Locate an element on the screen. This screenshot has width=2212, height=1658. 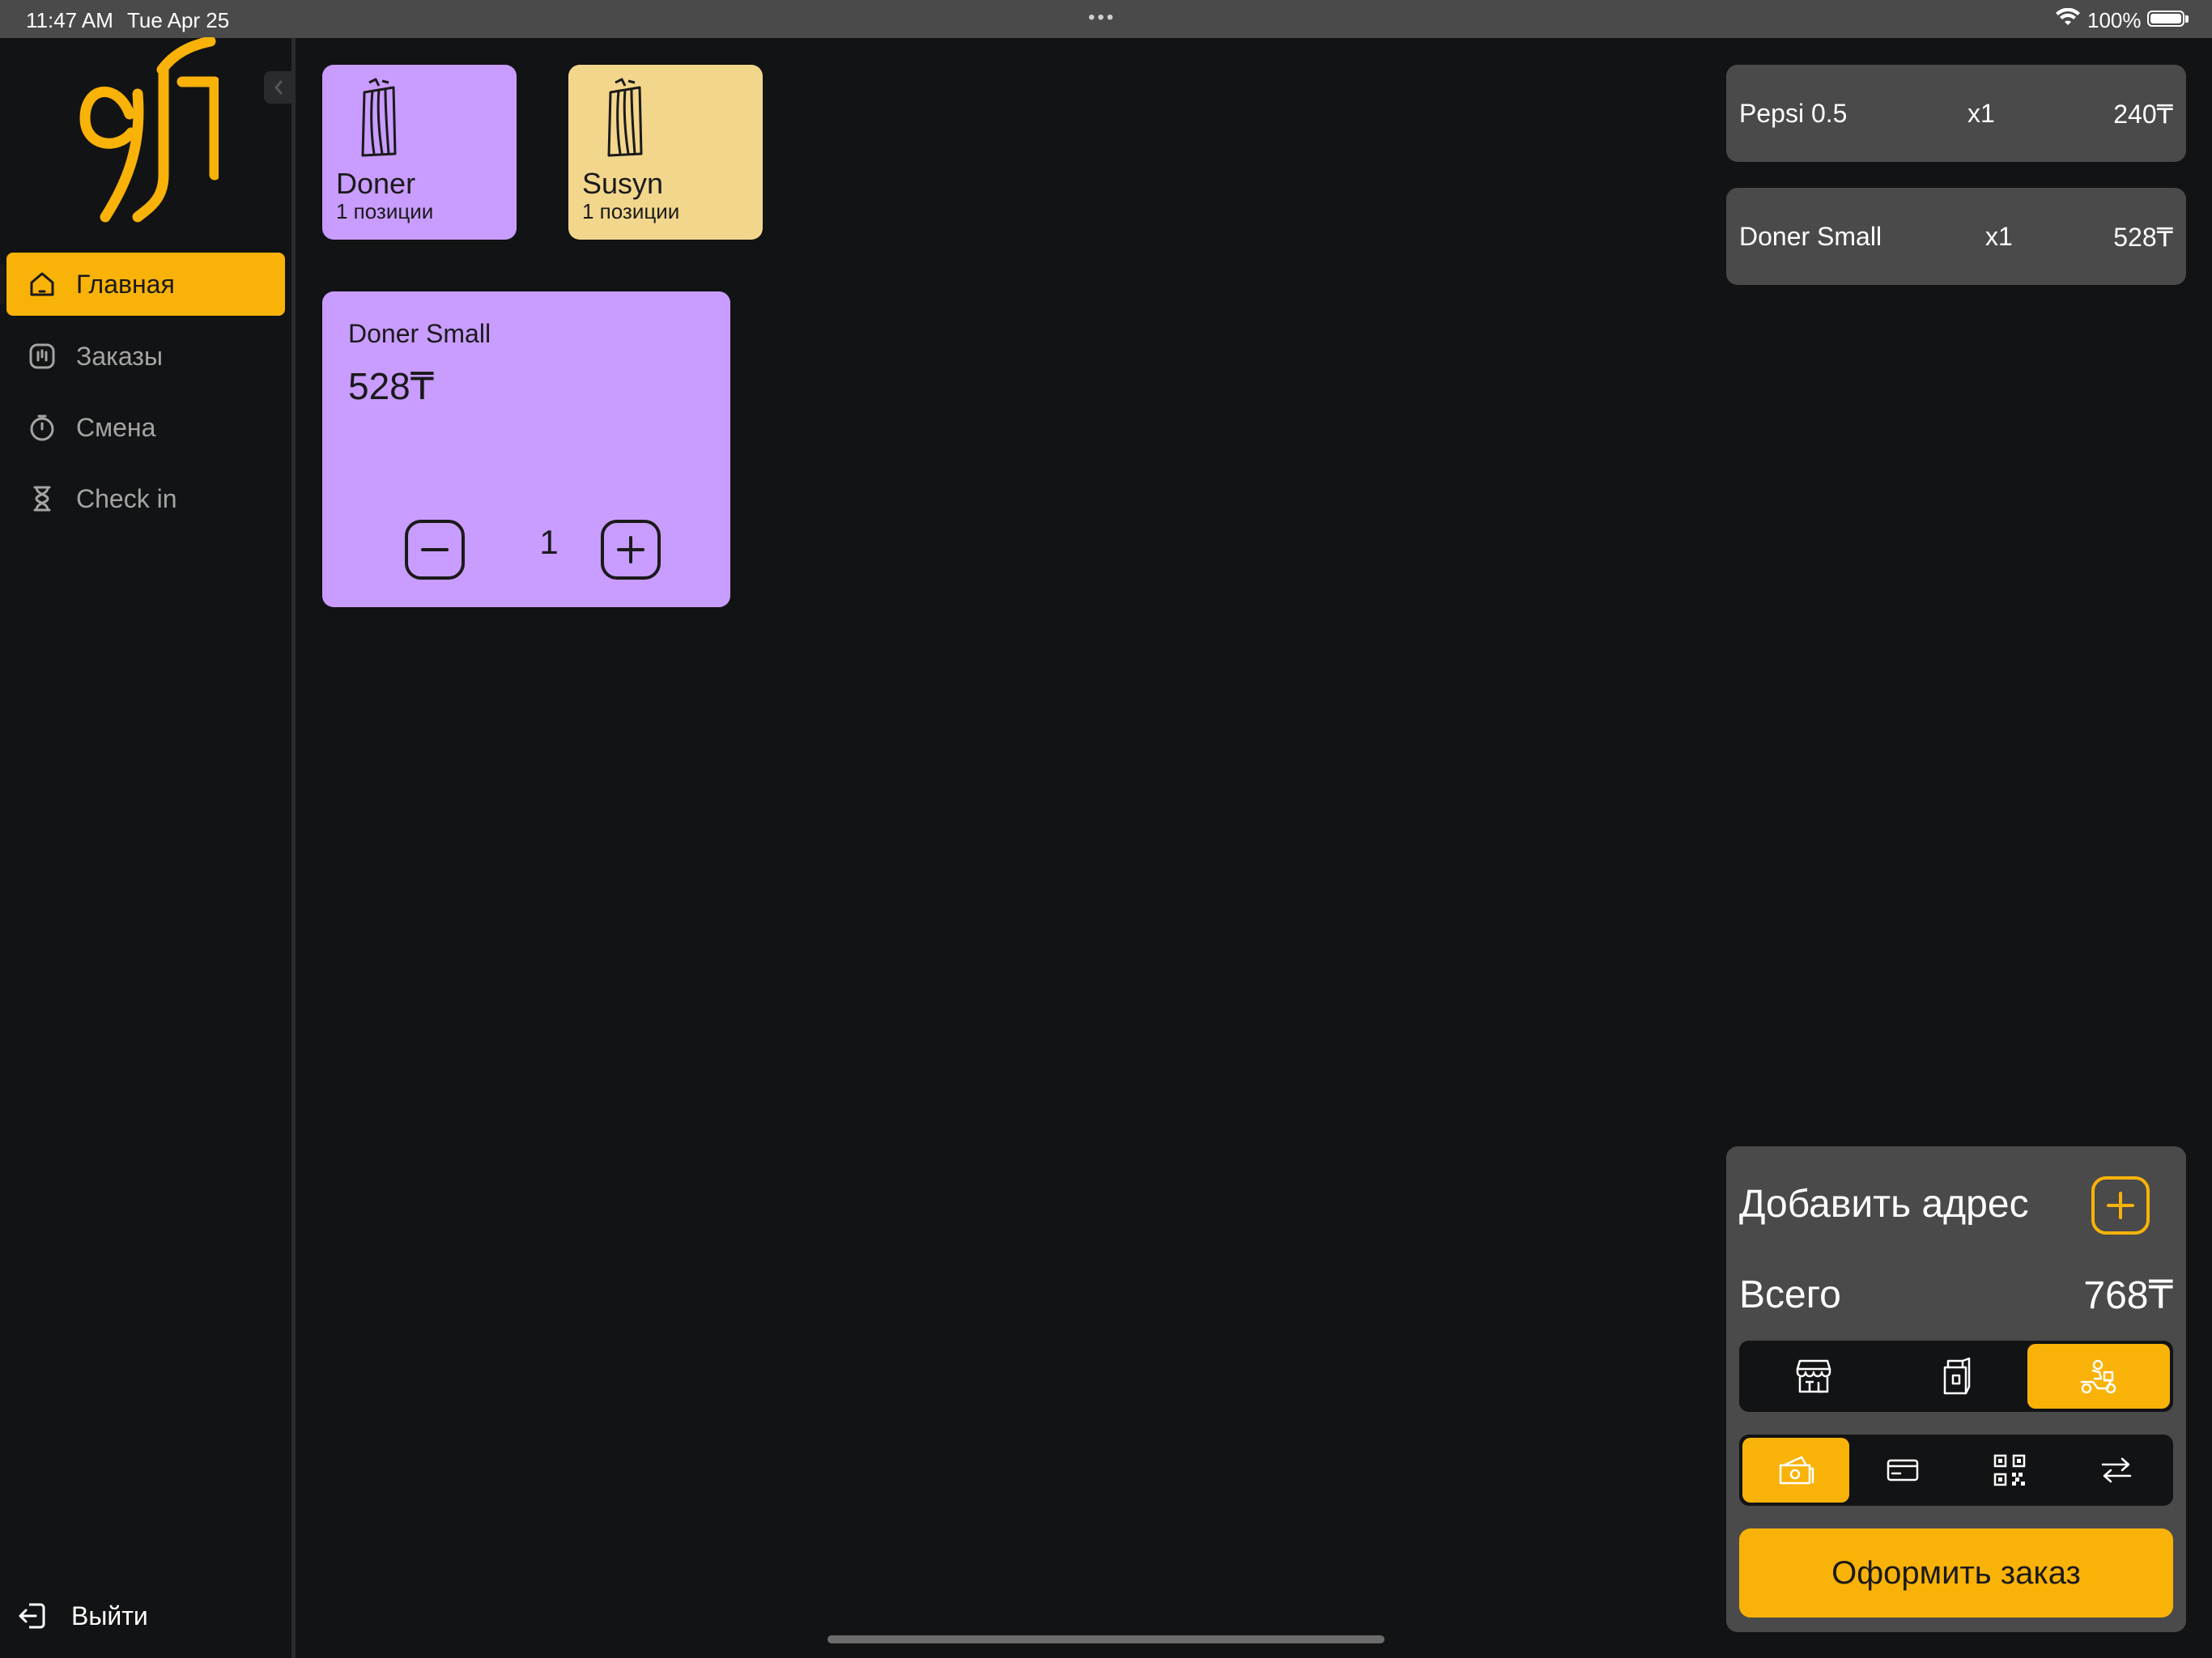
payment-qr is located at coordinates (2010, 1470).